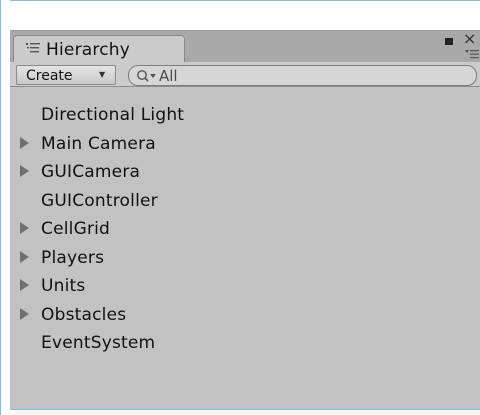  What do you see at coordinates (245, 200) in the screenshot?
I see `hierarchy-item: GUIController` at bounding box center [245, 200].